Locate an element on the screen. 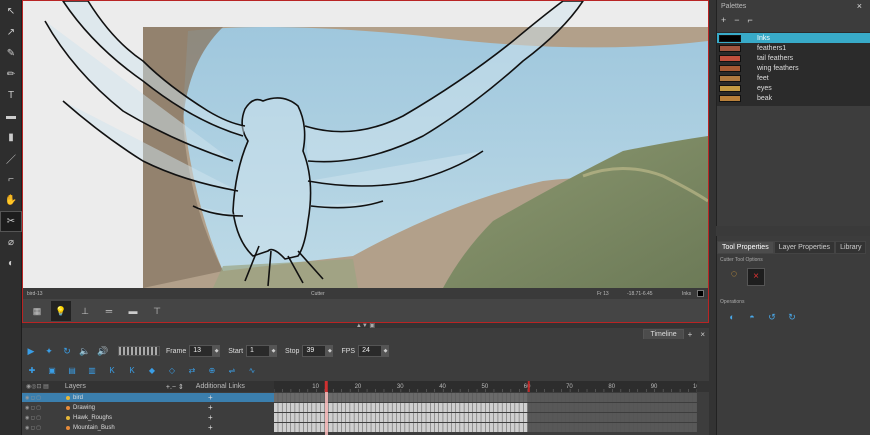  tools-toolbar: ↖ ↗ ✎ ✏ T ▬ ▮ ／ ⌐ ✋ ✂ ⌀ ◐ is located at coordinates (11, 217).